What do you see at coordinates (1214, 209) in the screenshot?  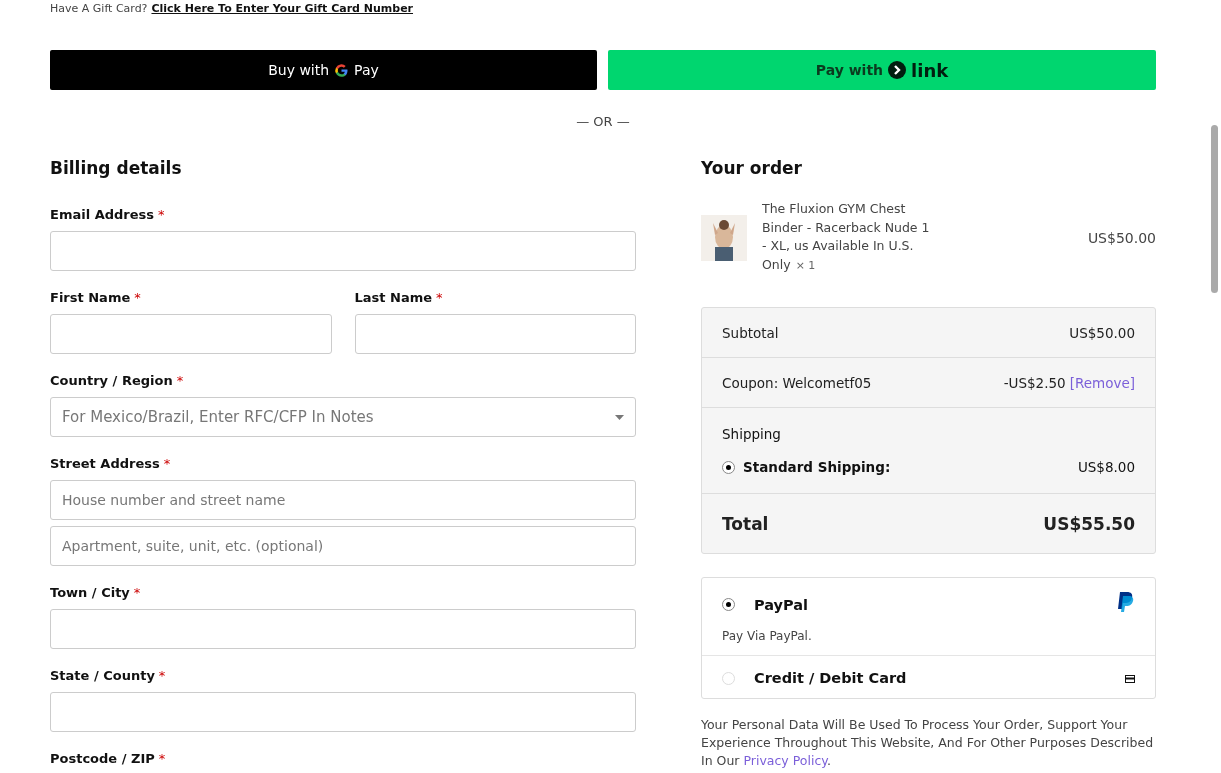 I see `scrollbar-thumb` at bounding box center [1214, 209].